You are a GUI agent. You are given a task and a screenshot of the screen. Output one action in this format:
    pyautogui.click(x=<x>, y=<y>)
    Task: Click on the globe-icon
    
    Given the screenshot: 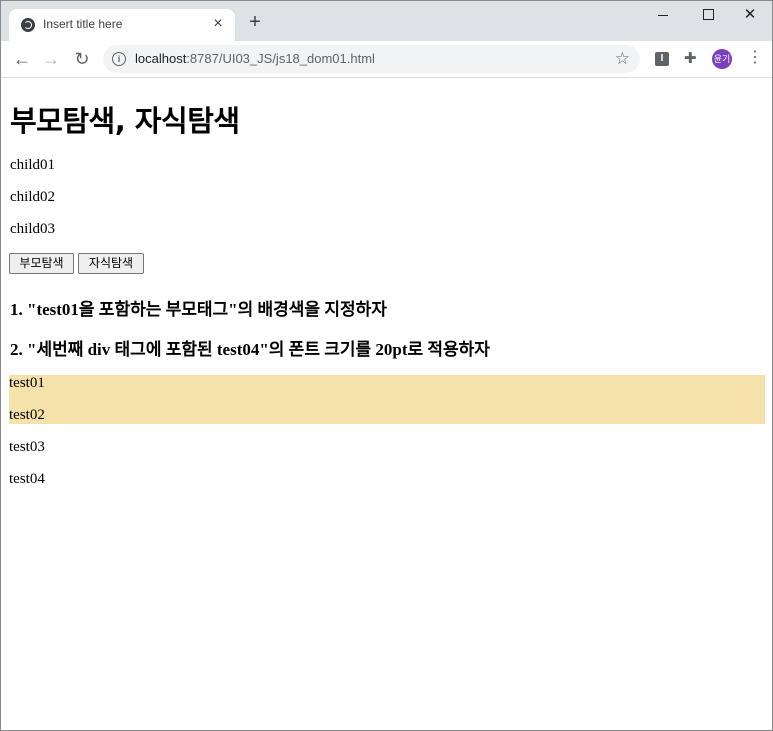 What is the action you would take?
    pyautogui.click(x=28, y=25)
    